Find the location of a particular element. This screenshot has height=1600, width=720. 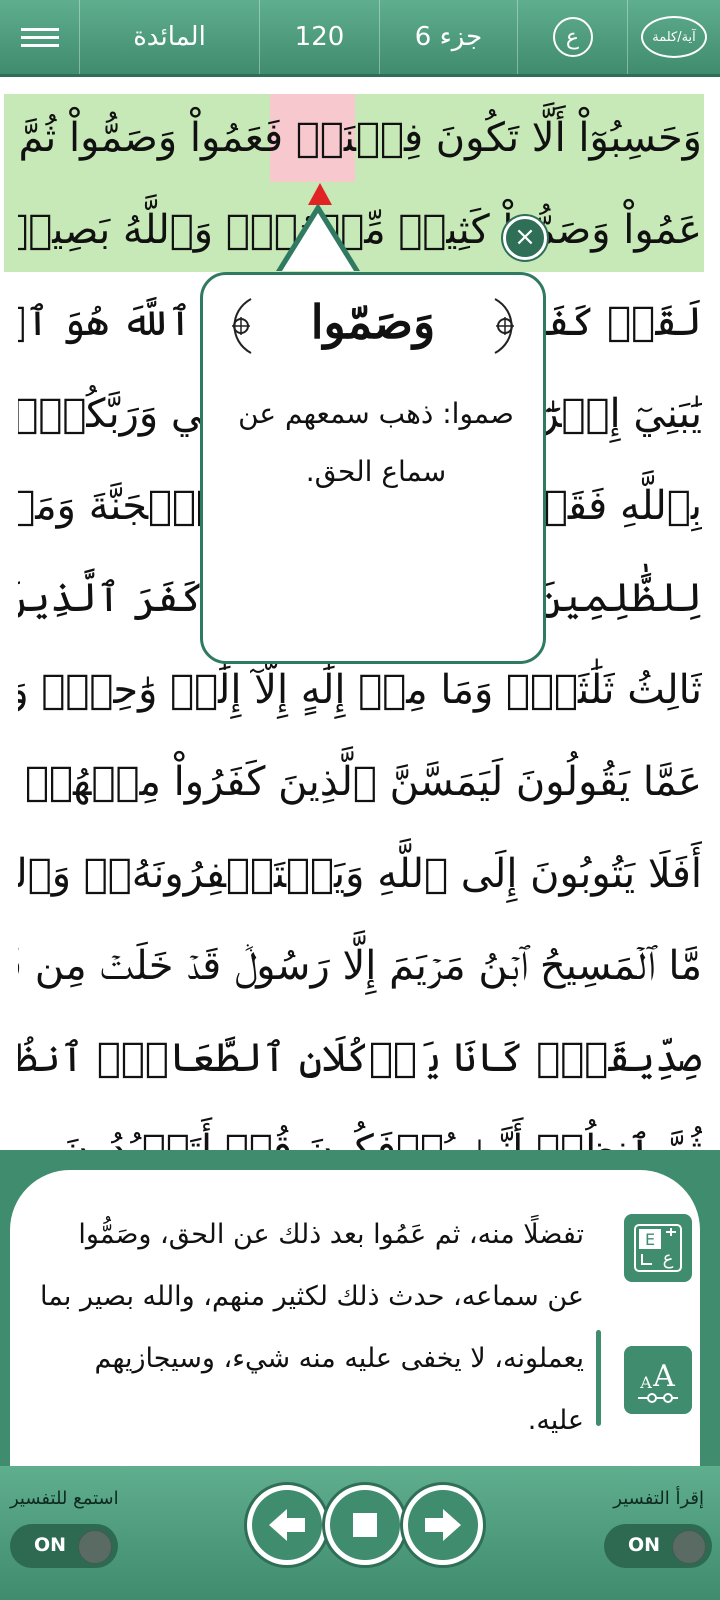

translate-button: E ع is located at coordinates (658, 1248).